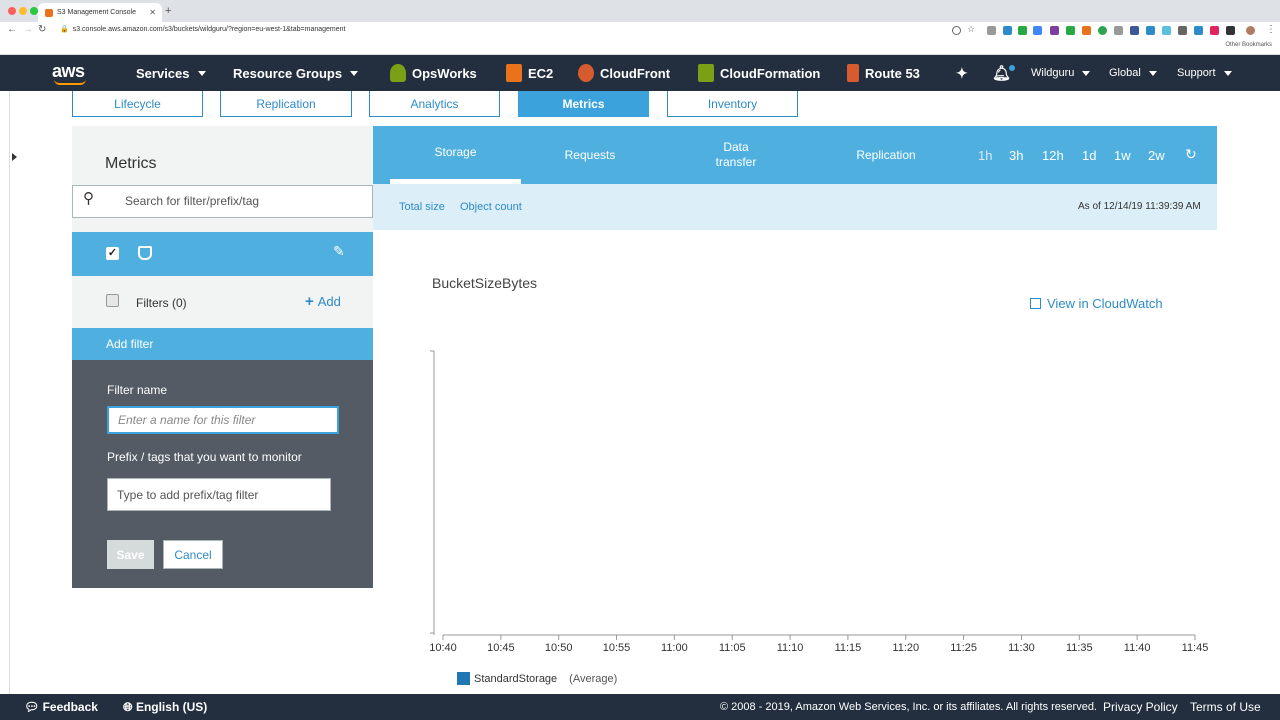 This screenshot has width=1280, height=720. Describe the element at coordinates (1250, 30) in the screenshot. I see `profile-avatar` at that location.